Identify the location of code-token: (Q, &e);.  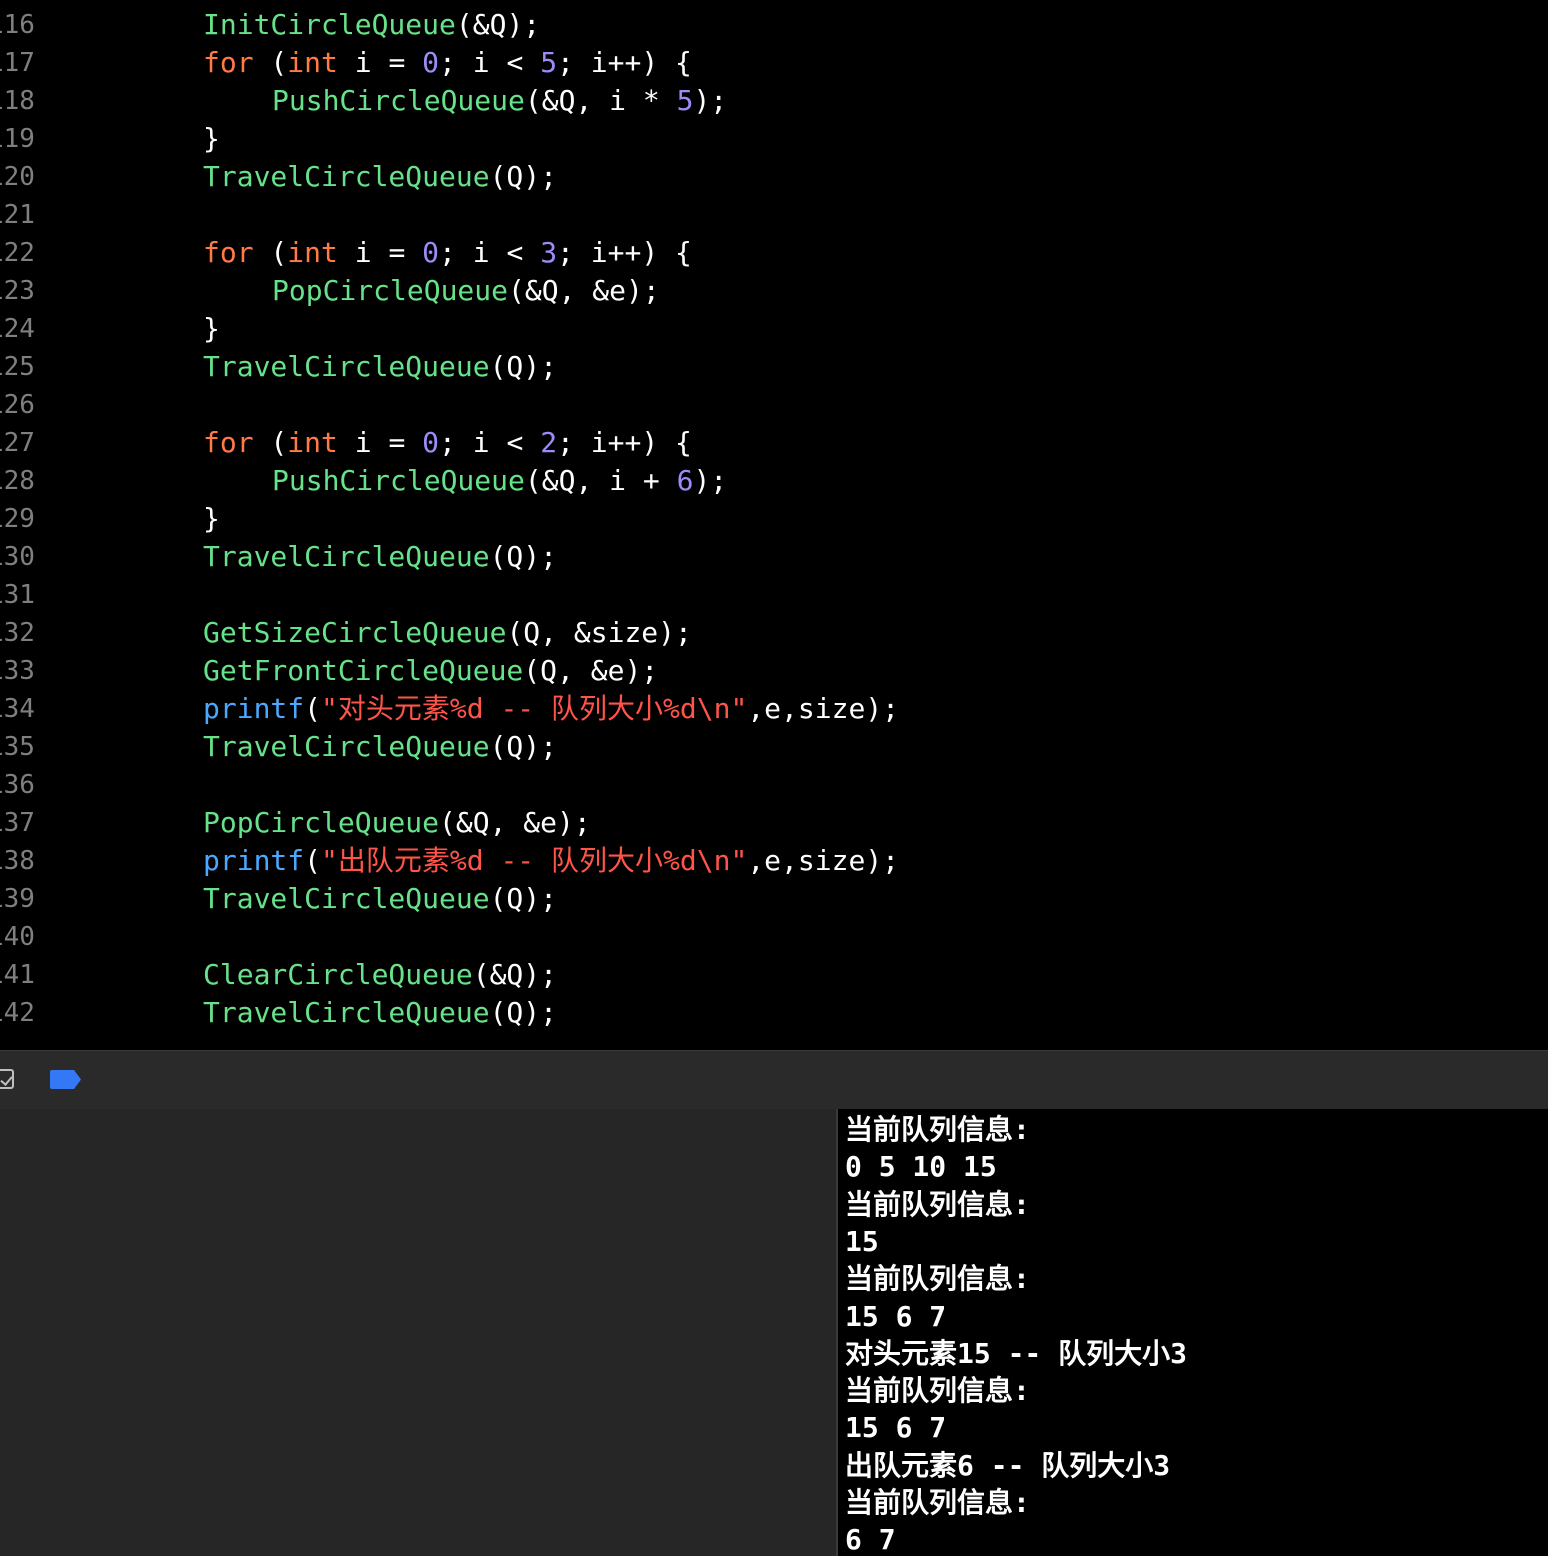
(591, 670).